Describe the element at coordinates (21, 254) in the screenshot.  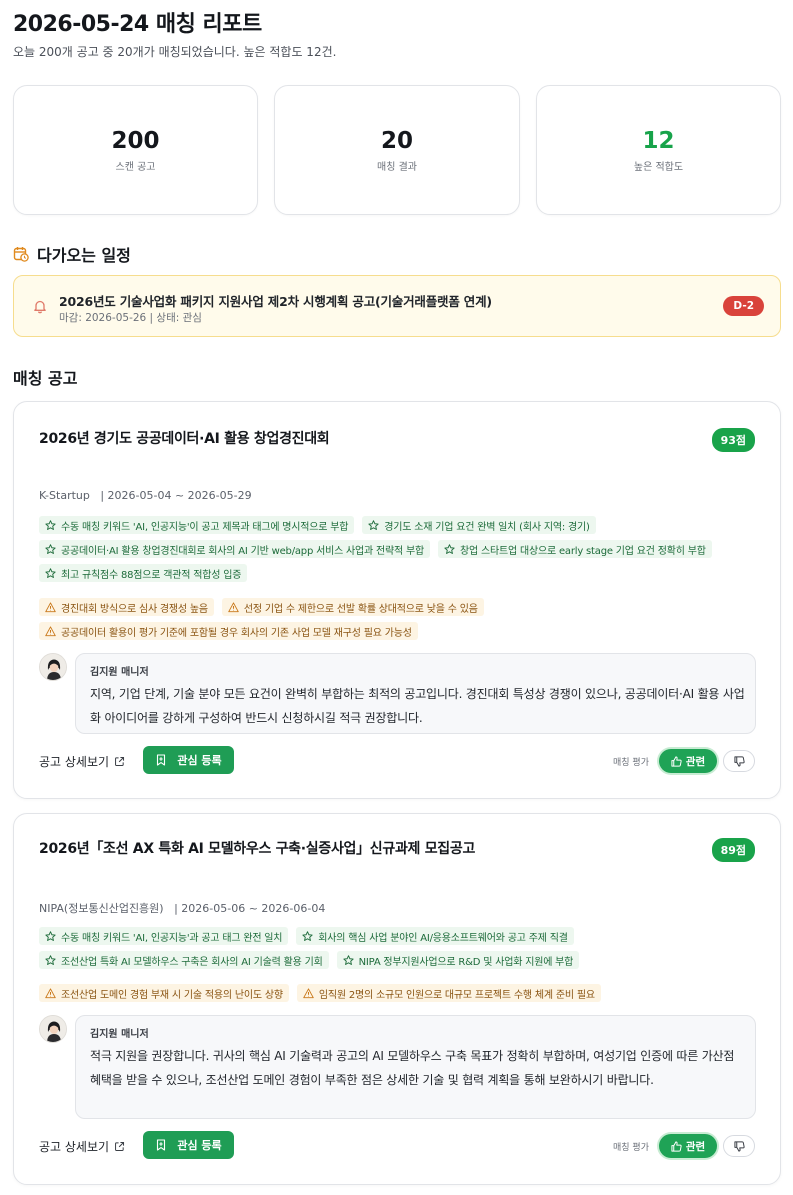
I see `calendar-clock-icon` at that location.